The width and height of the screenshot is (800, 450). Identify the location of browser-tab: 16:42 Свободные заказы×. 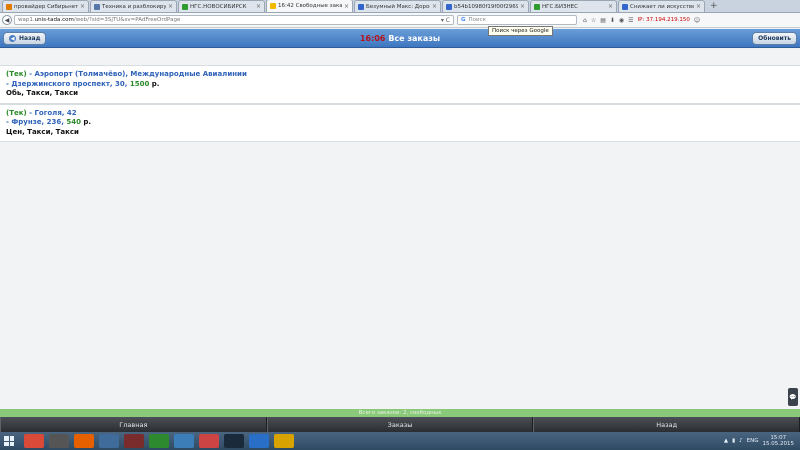
(309, 6).